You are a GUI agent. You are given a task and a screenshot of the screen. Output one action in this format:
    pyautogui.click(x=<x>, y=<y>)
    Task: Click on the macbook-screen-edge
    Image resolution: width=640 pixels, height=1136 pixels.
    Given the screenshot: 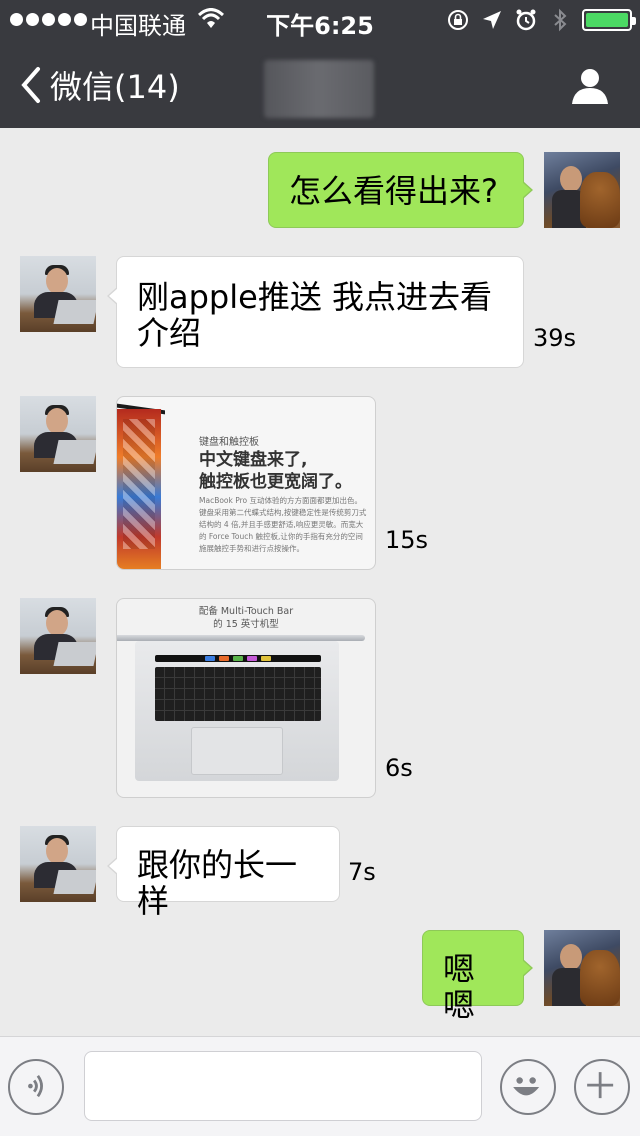 What is the action you would take?
    pyautogui.click(x=139, y=489)
    